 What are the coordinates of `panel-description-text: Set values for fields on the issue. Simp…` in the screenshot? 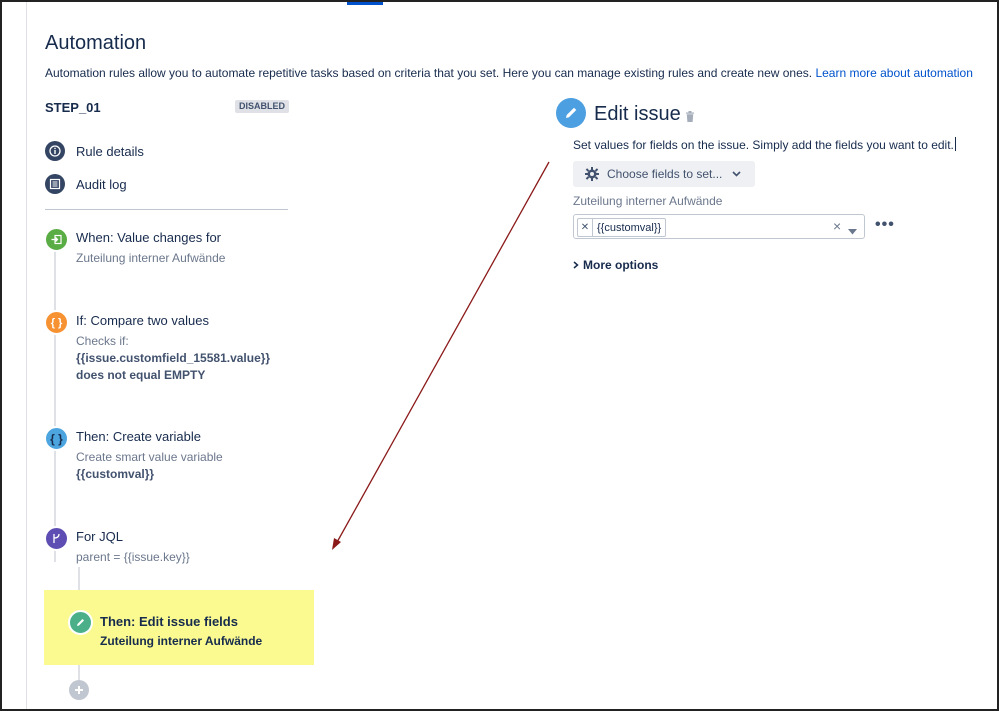 It's located at (763, 145).